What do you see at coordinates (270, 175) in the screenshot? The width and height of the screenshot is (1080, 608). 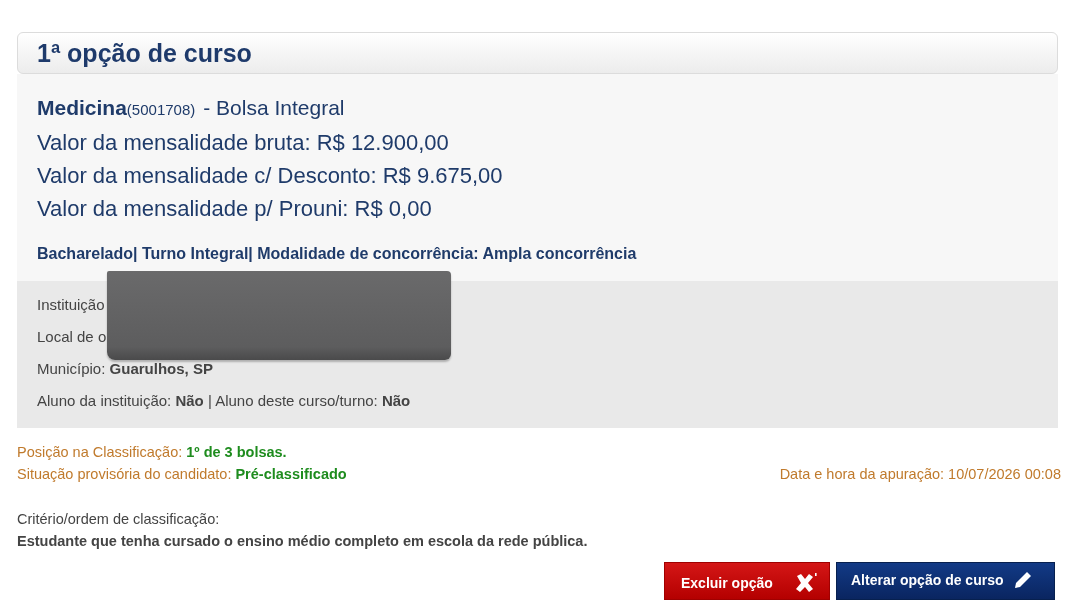 I see `fee-text: Valor da mensalidade c/ Desconto: R$ 9.675,00` at bounding box center [270, 175].